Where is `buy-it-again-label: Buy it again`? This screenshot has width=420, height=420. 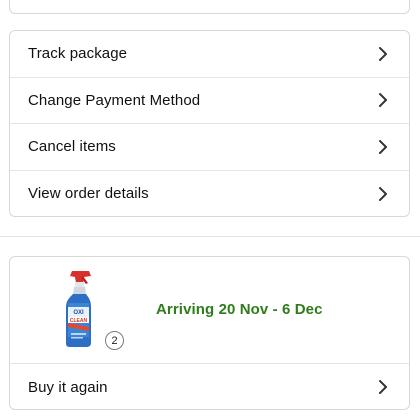
buy-it-again-label: Buy it again is located at coordinates (68, 387).